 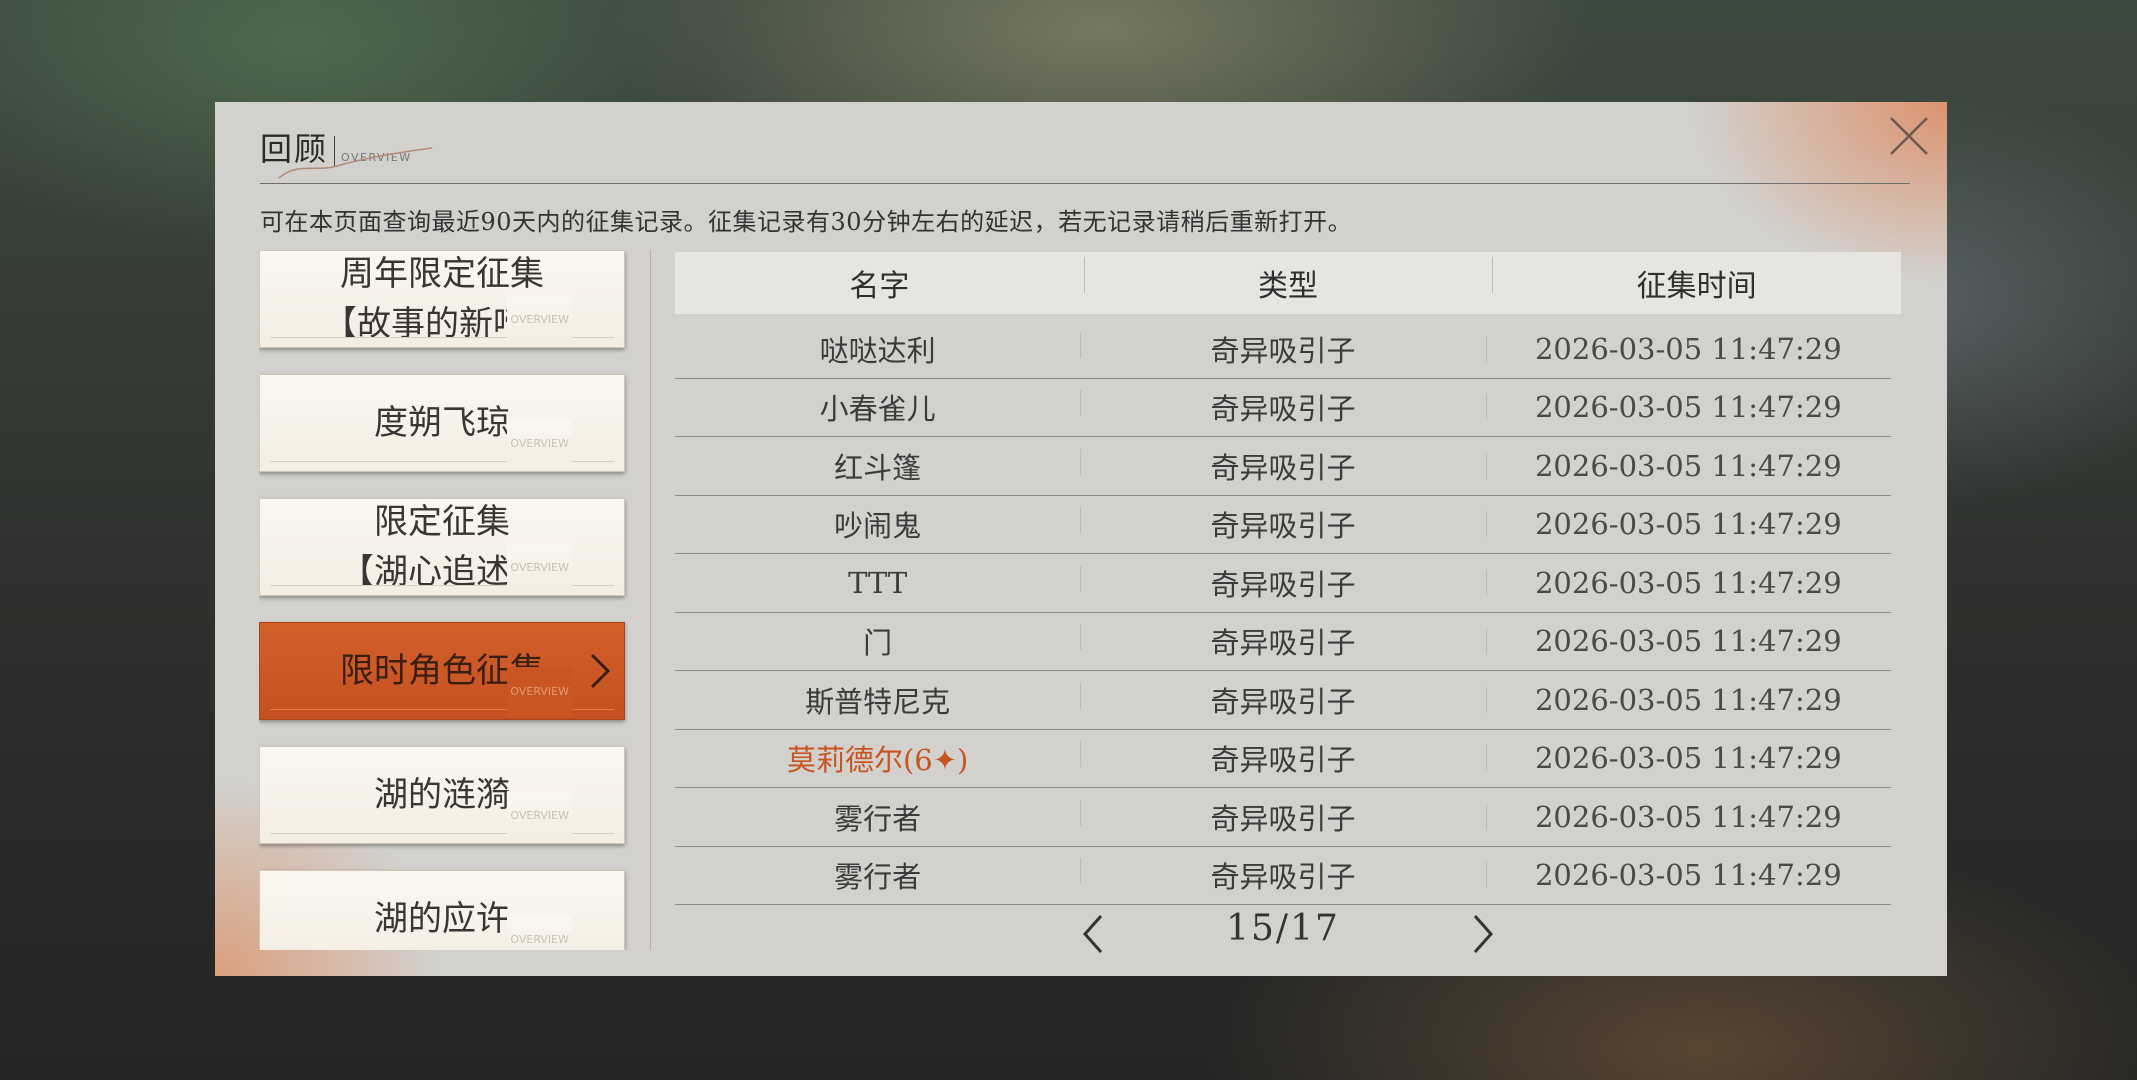 I want to click on cell-name: 小春雀儿, so click(x=877, y=409).